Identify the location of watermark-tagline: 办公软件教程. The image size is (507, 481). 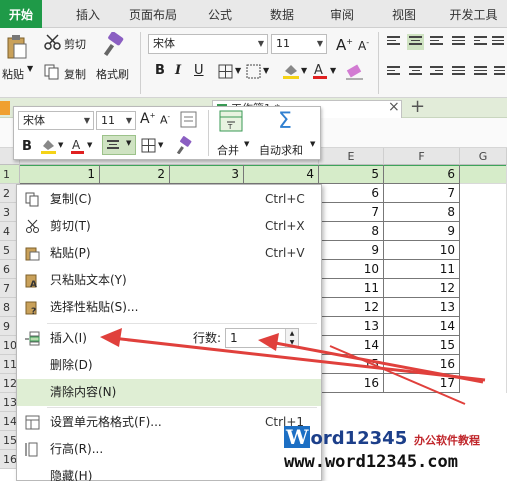
(447, 440).